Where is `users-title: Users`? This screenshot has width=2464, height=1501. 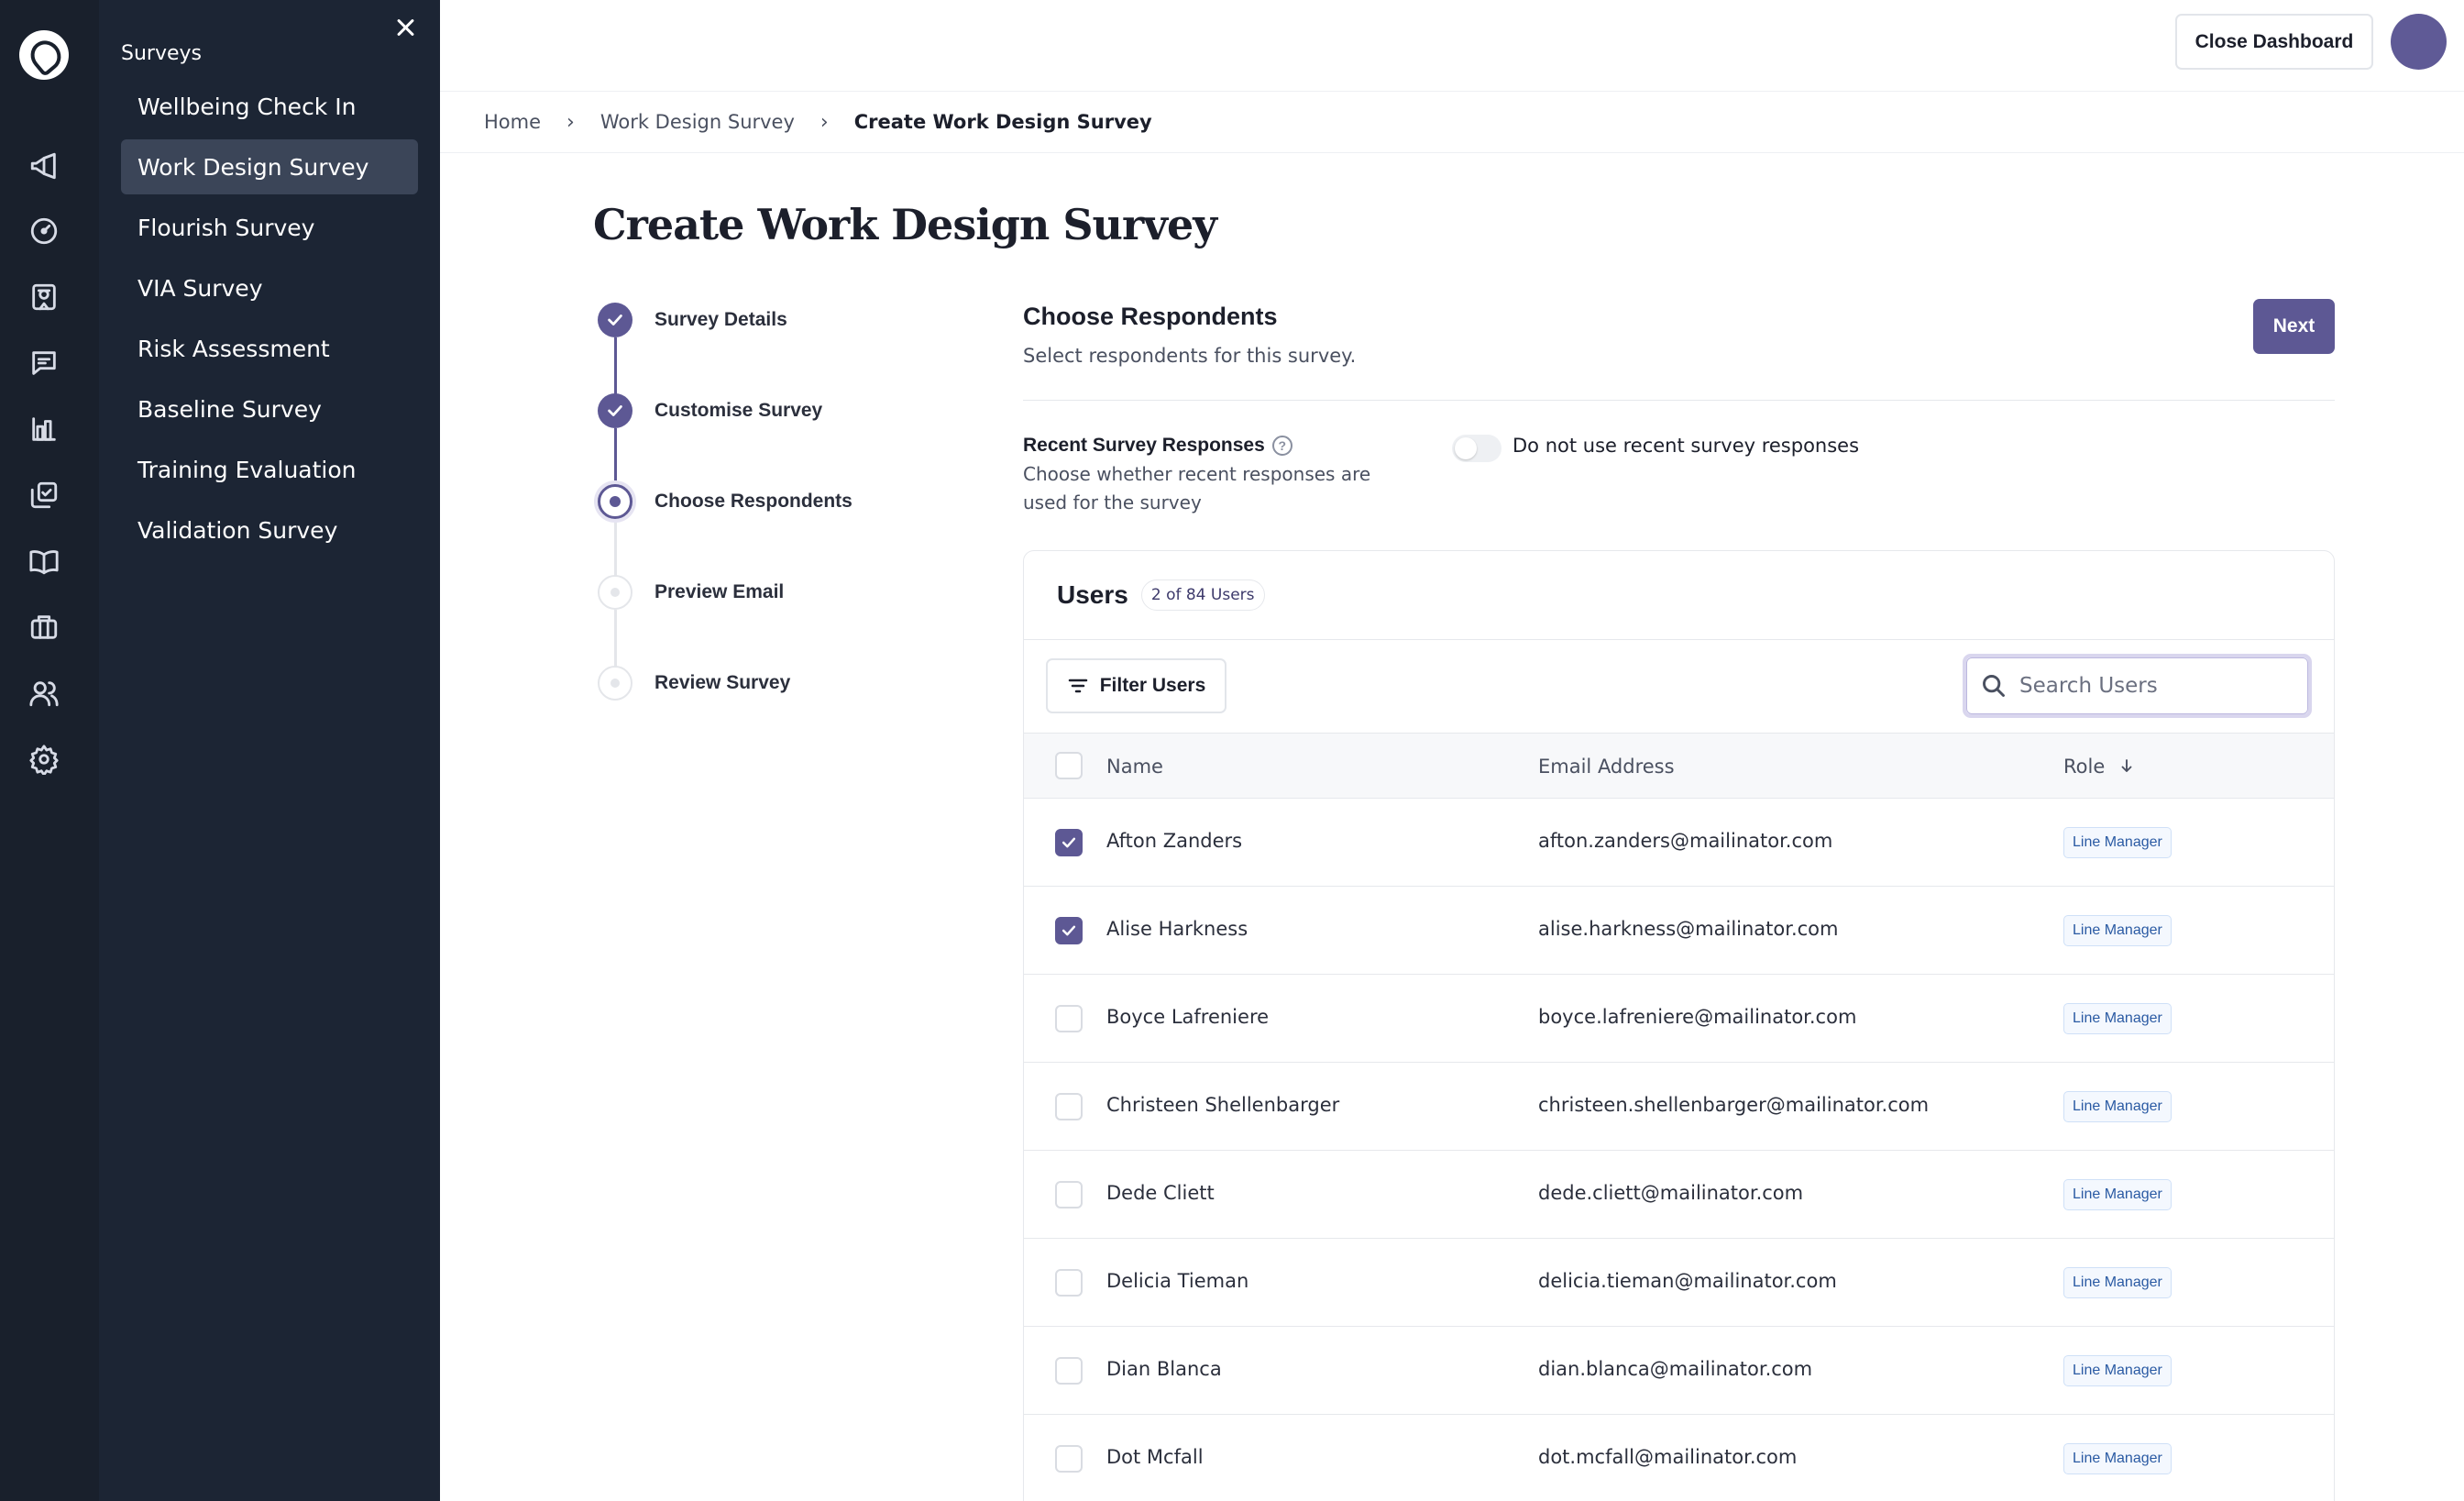 users-title: Users is located at coordinates (1092, 594).